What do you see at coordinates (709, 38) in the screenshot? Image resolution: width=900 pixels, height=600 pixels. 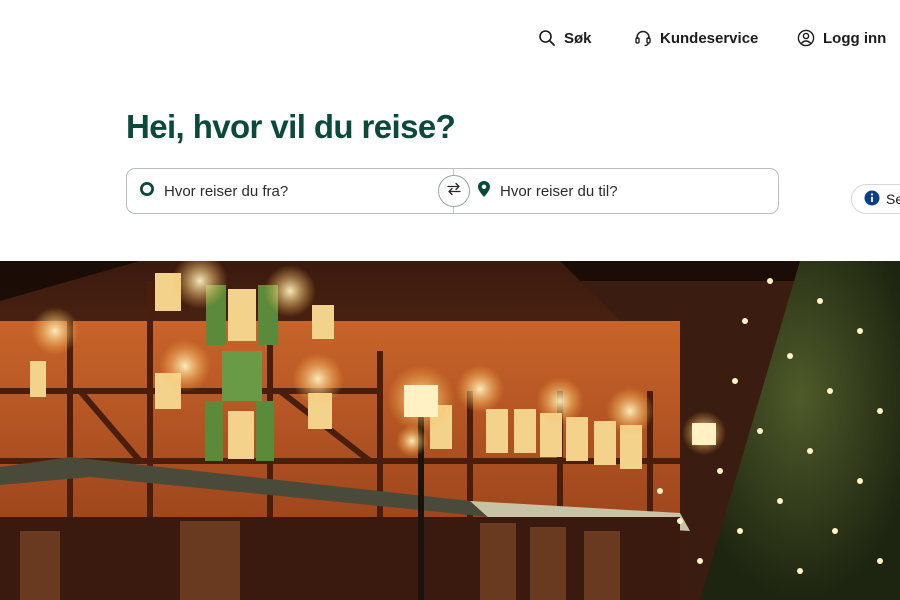 I see `nav-customer-service-label: Kundeservice` at bounding box center [709, 38].